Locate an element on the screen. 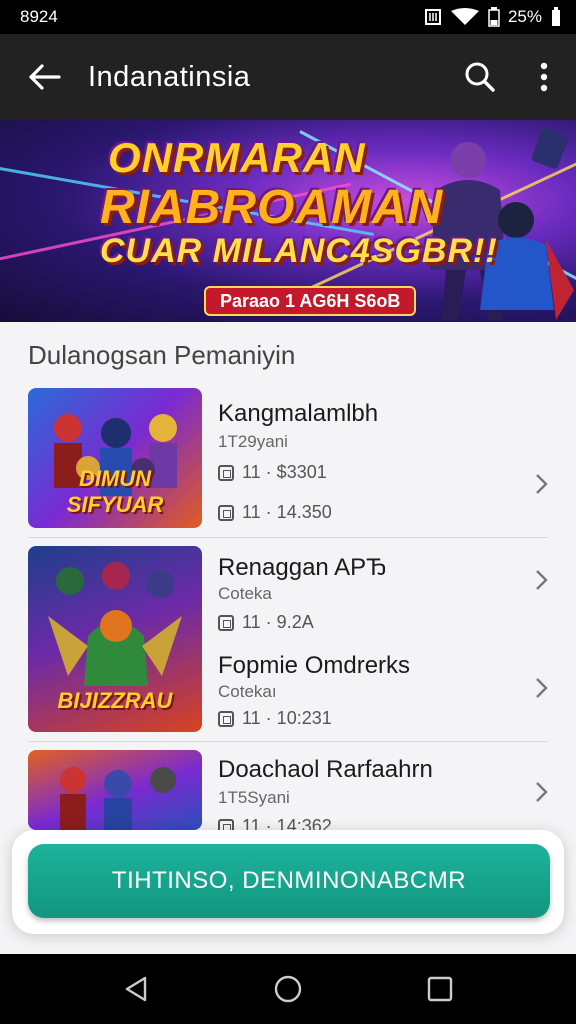  status-bar: 8924 25% is located at coordinates (288, 17).